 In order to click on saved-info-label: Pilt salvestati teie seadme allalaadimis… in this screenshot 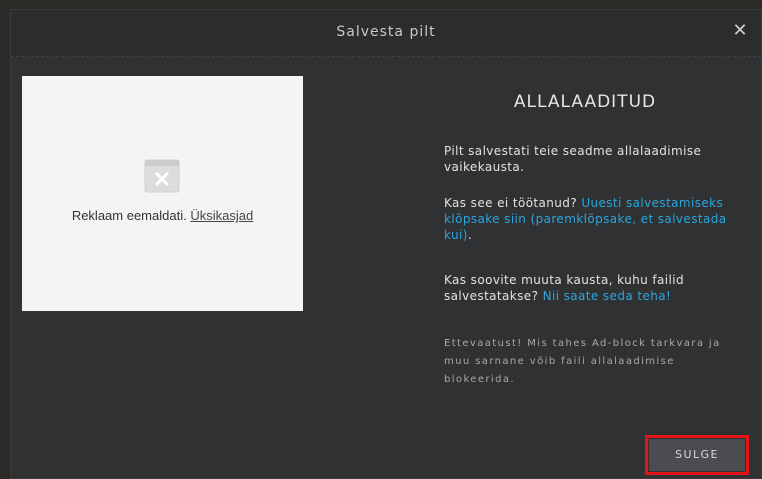, I will do `click(573, 159)`.